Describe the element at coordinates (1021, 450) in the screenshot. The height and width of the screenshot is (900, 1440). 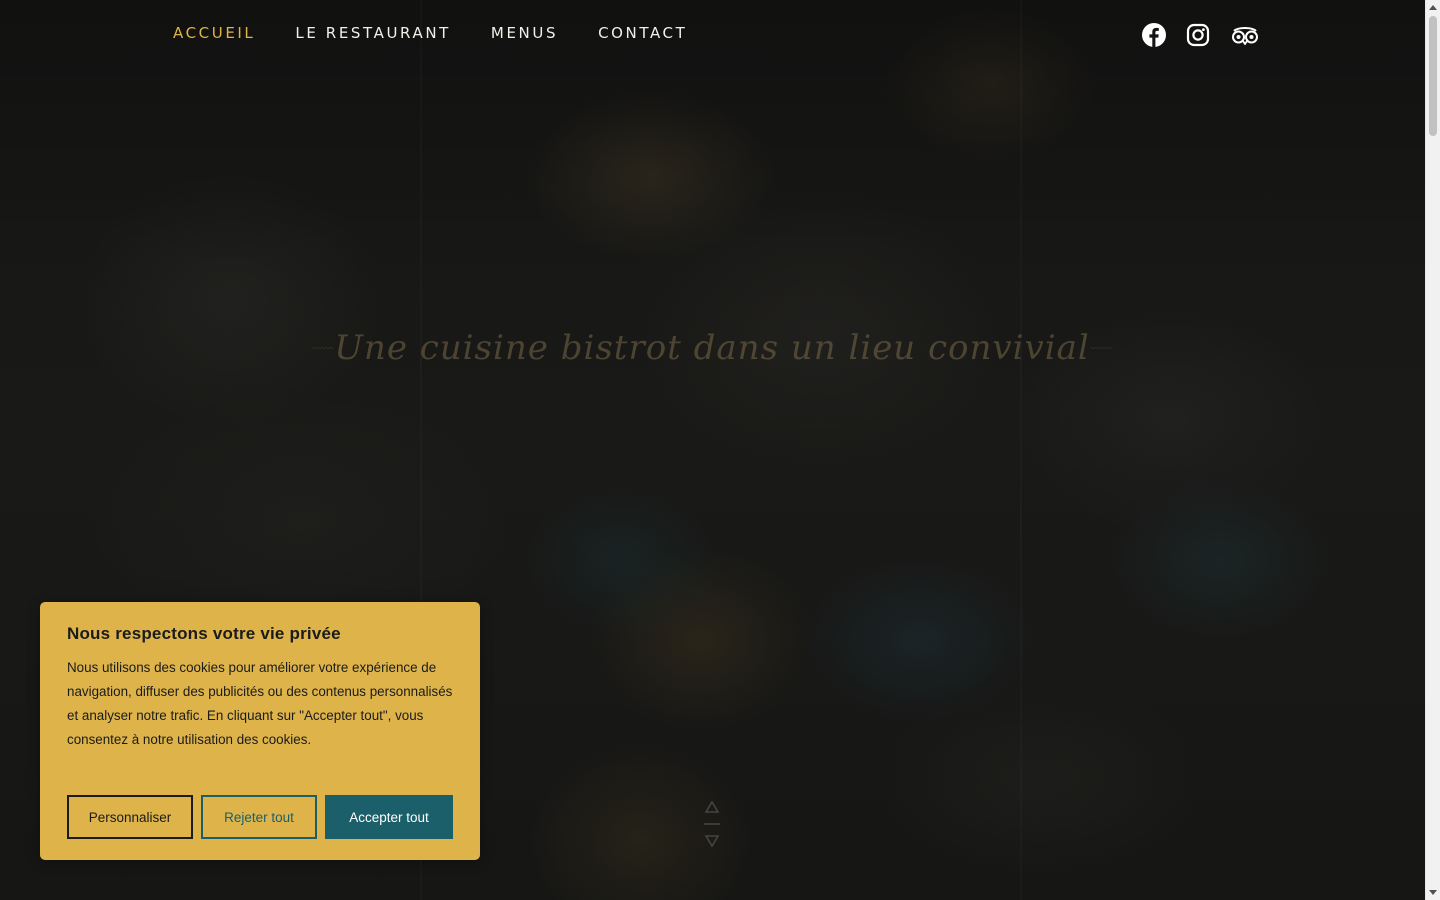
I see `background-pillar` at that location.